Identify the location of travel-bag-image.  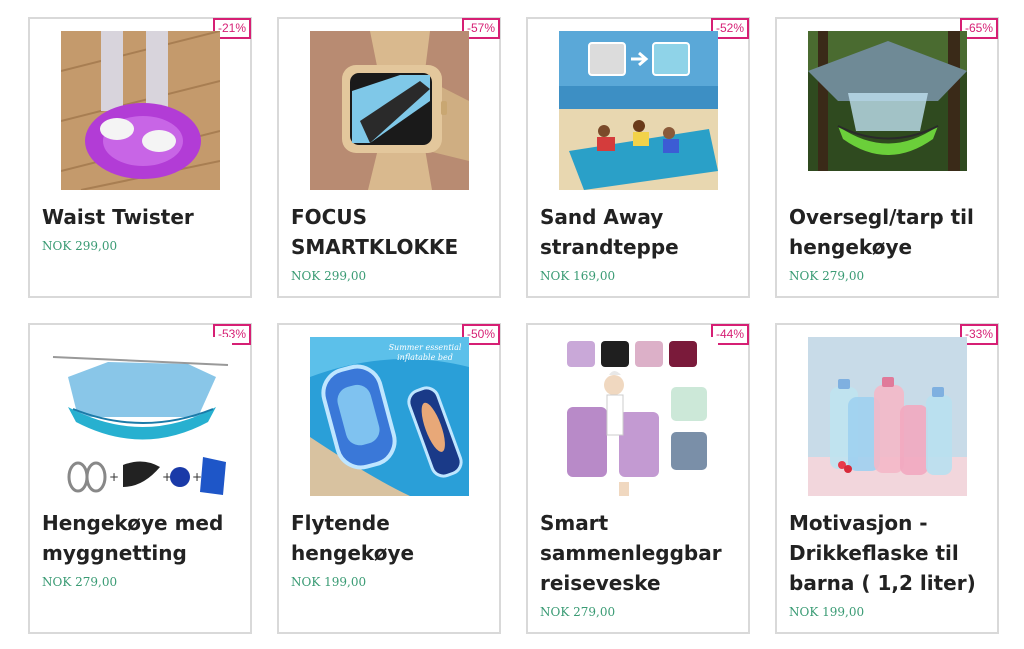
(638, 416).